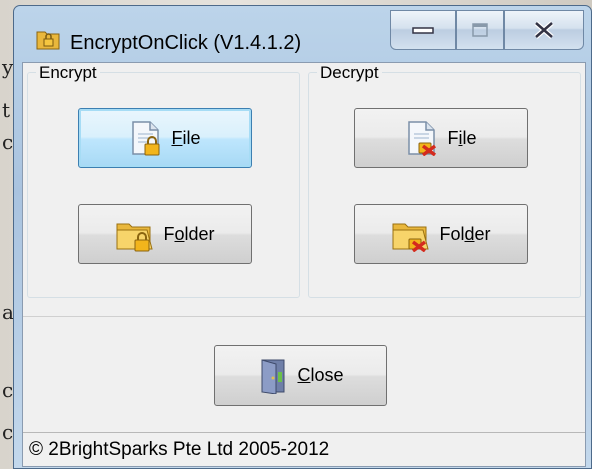  I want to click on close-window-button, so click(544, 30).